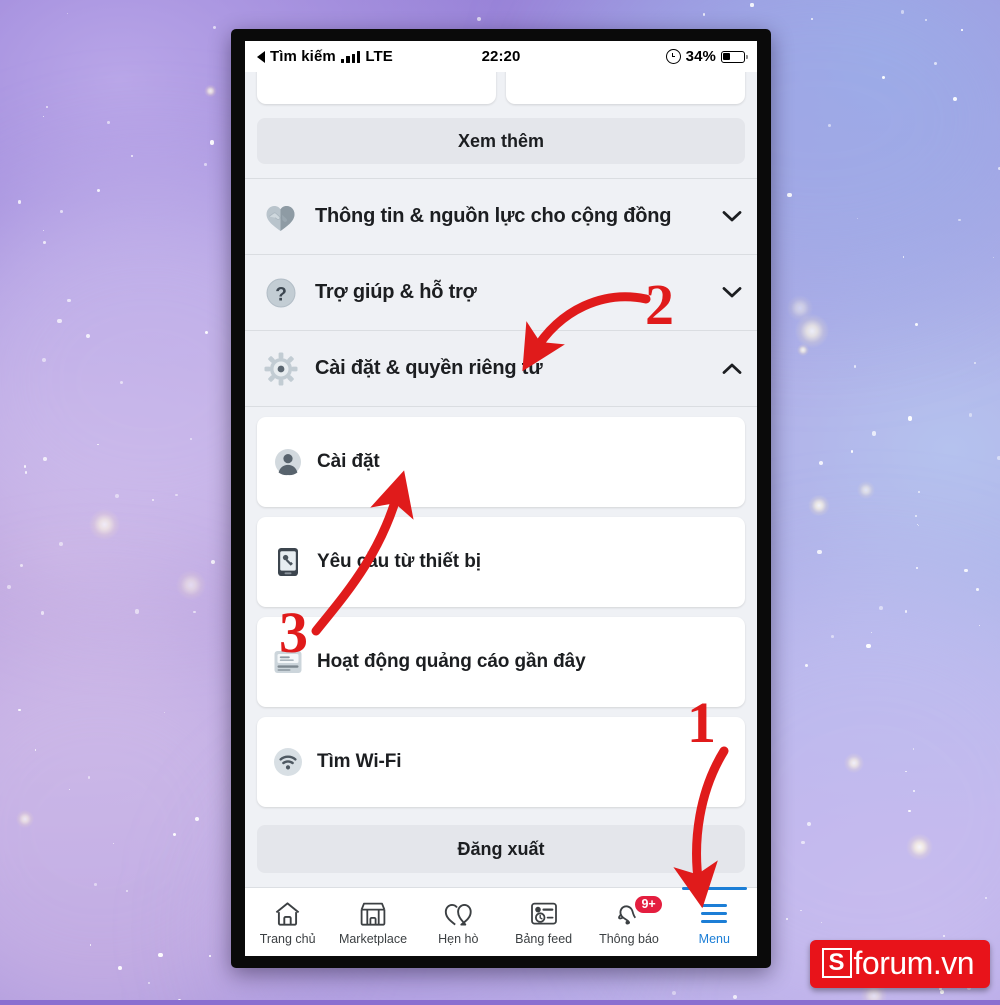 This screenshot has height=1005, width=1000. Describe the element at coordinates (373, 914) in the screenshot. I see `storefront-icon` at that location.